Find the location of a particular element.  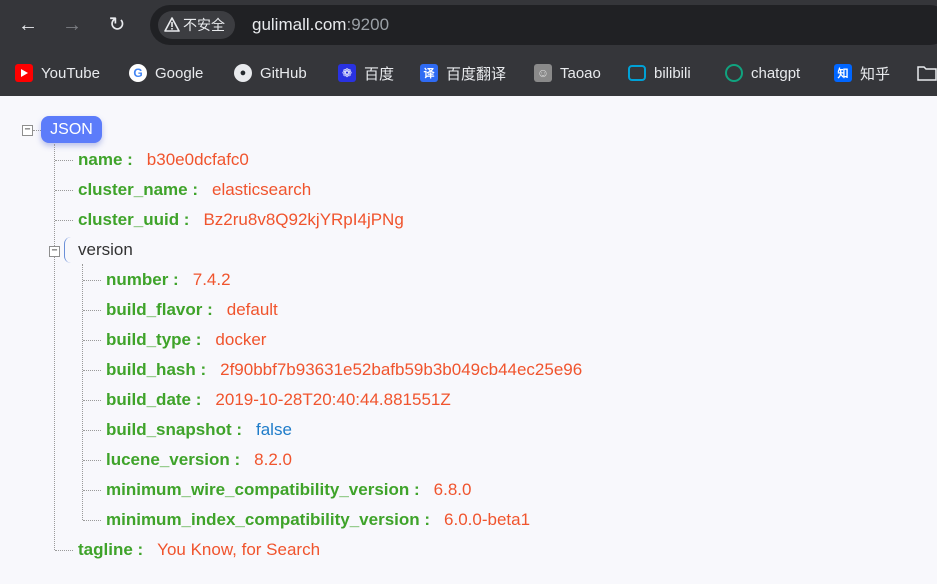

warning-icon is located at coordinates (172, 25).